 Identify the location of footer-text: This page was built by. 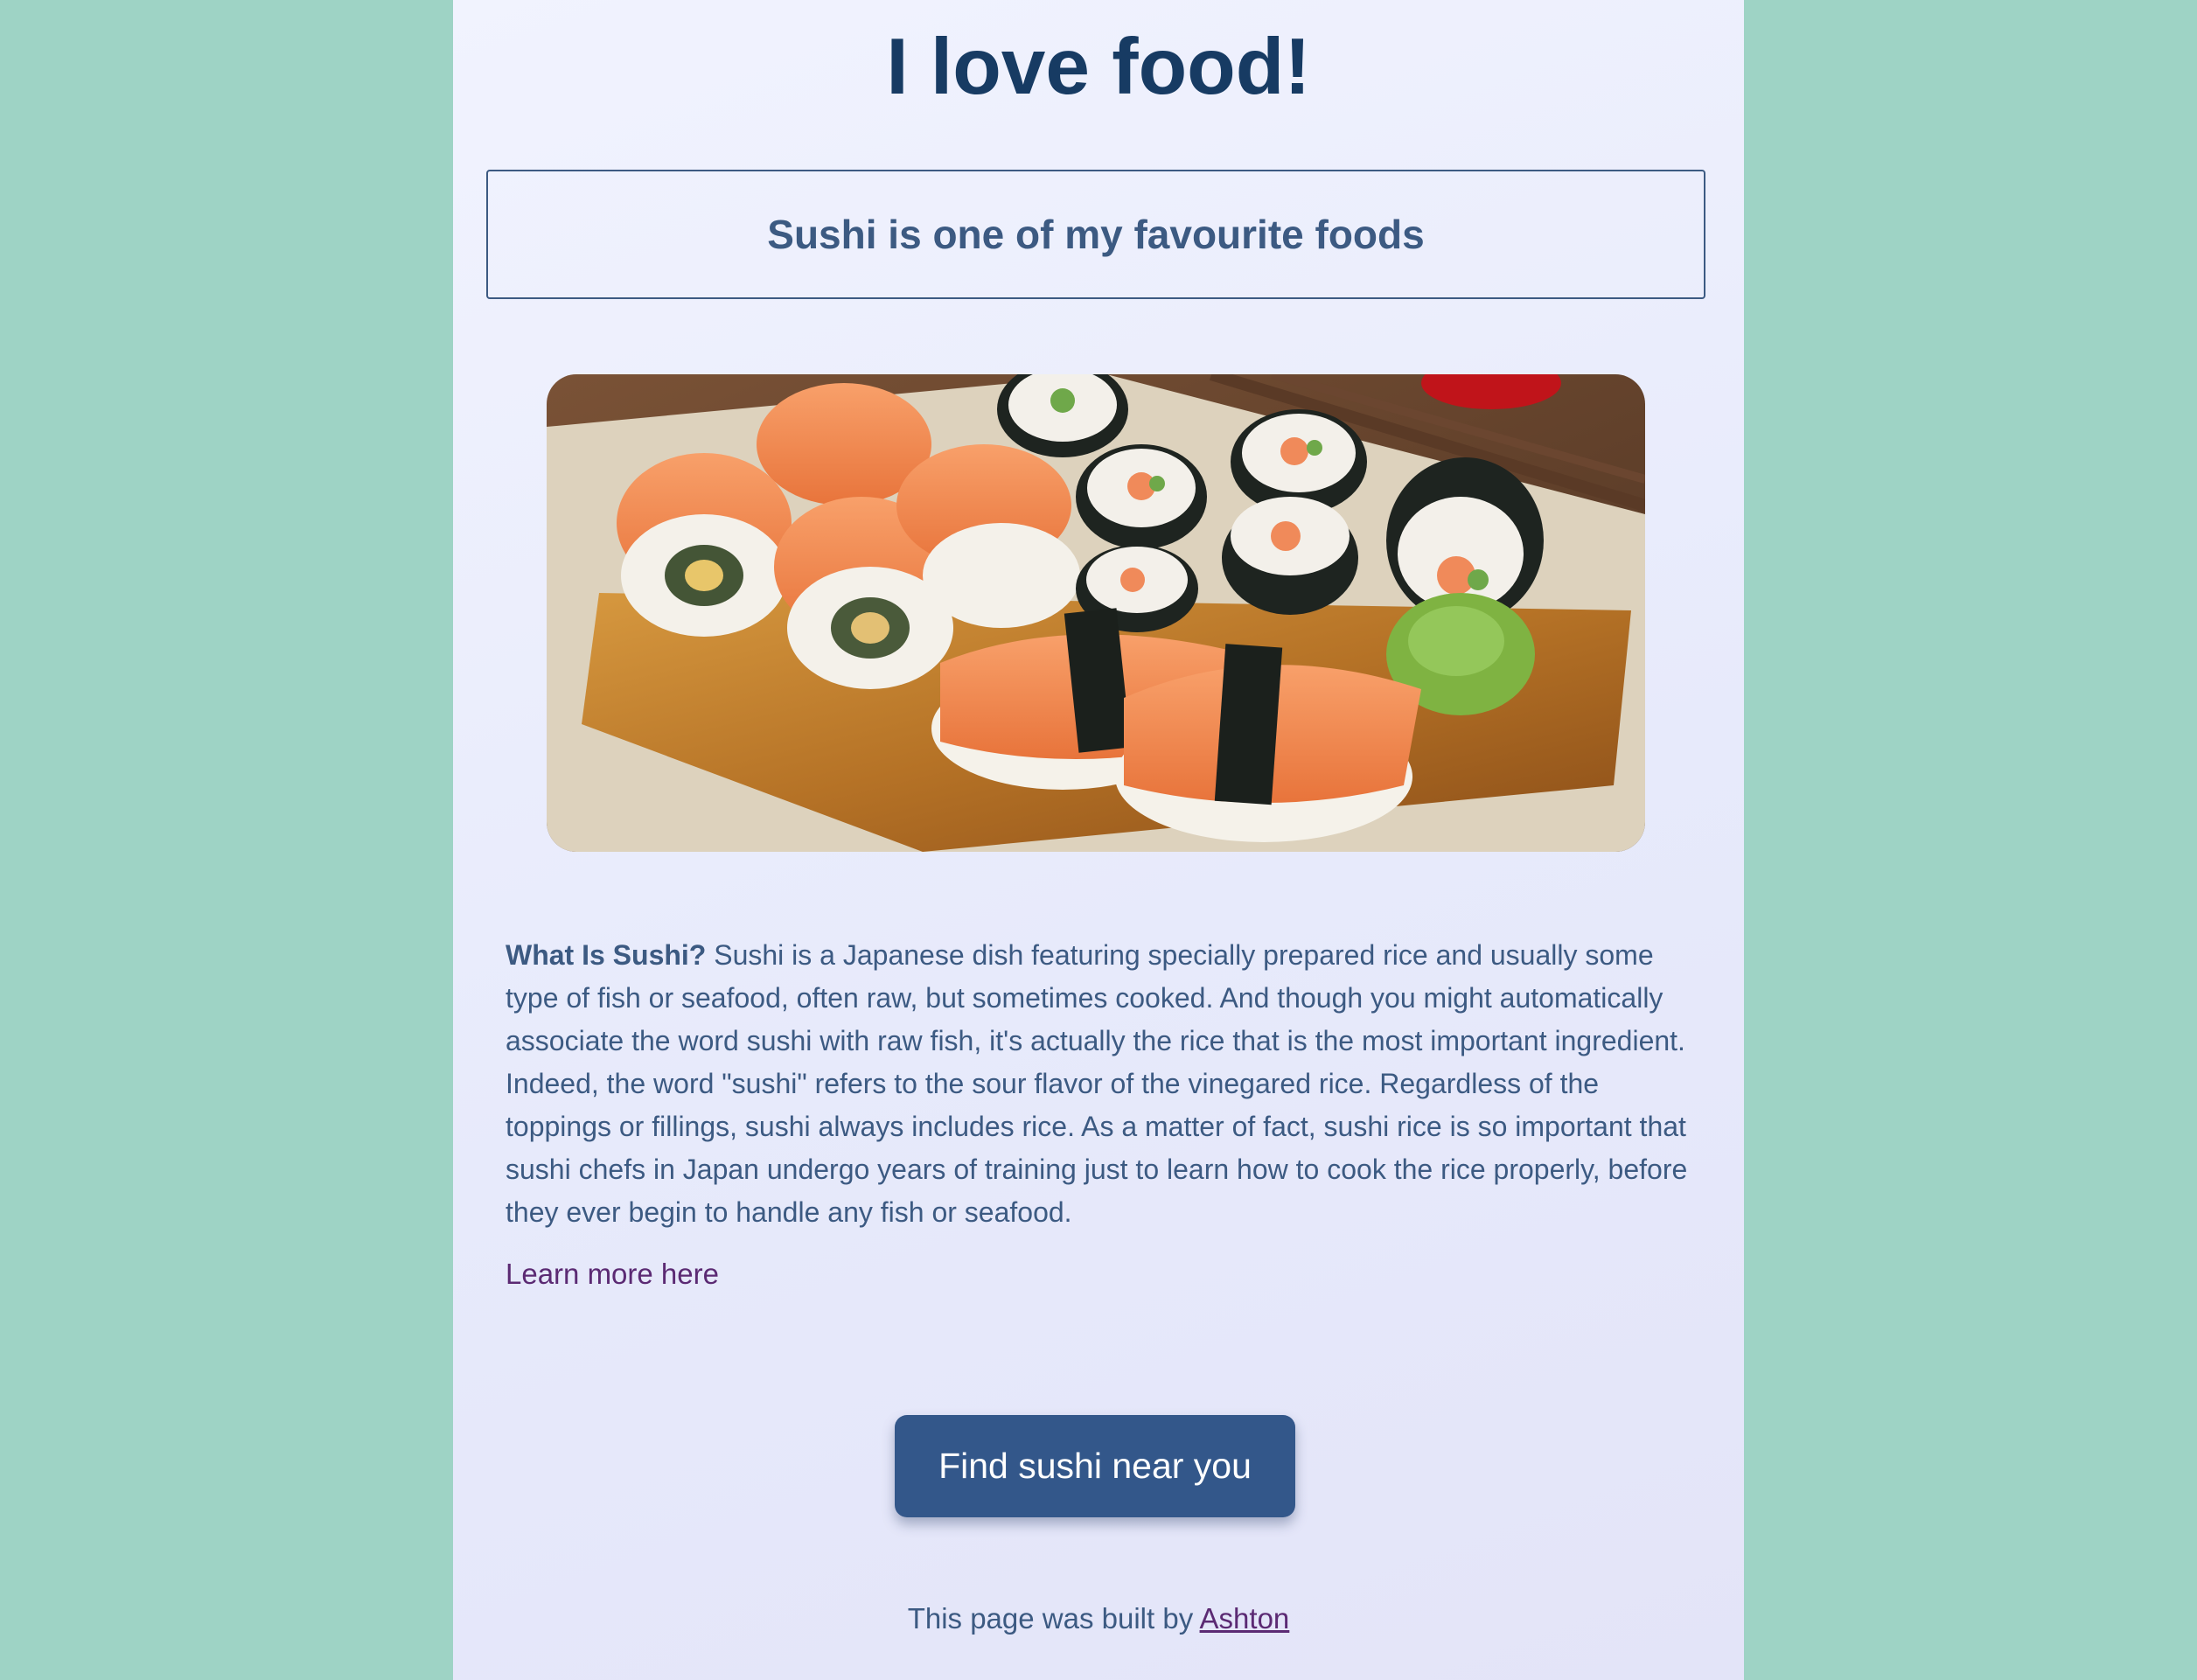
(1053, 1618).